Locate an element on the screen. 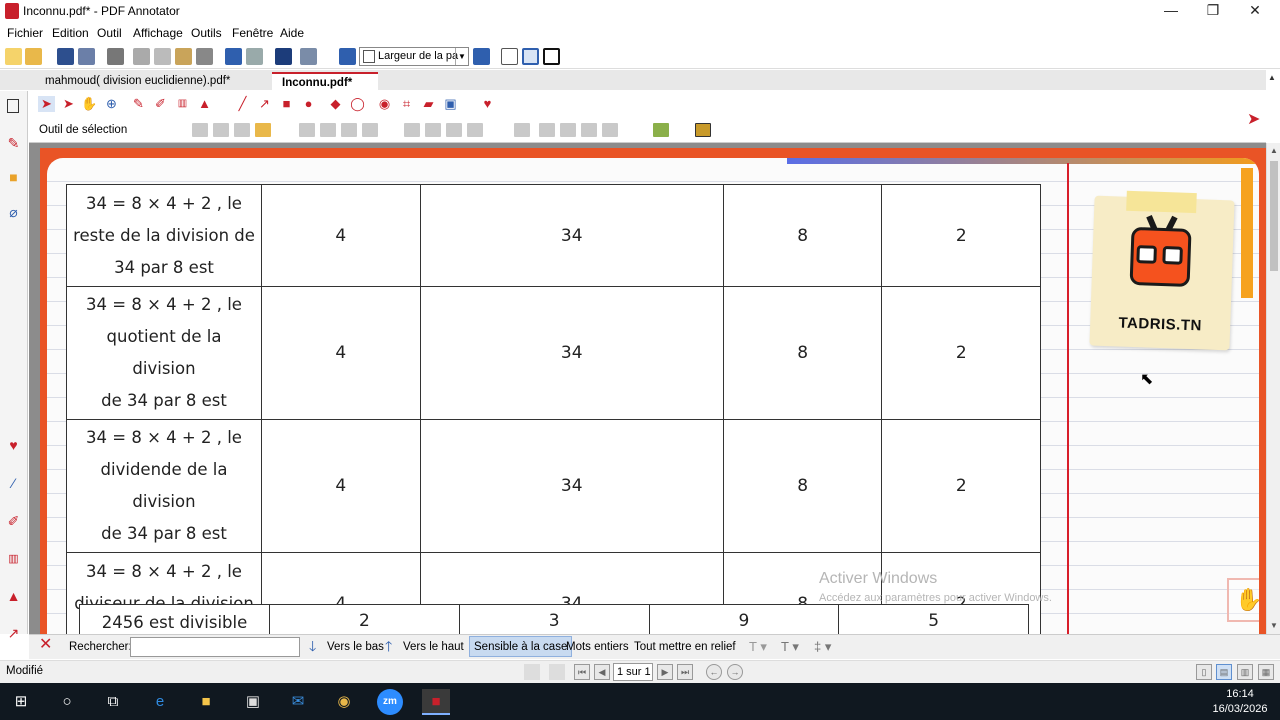  option-cell: 8 is located at coordinates (802, 235).